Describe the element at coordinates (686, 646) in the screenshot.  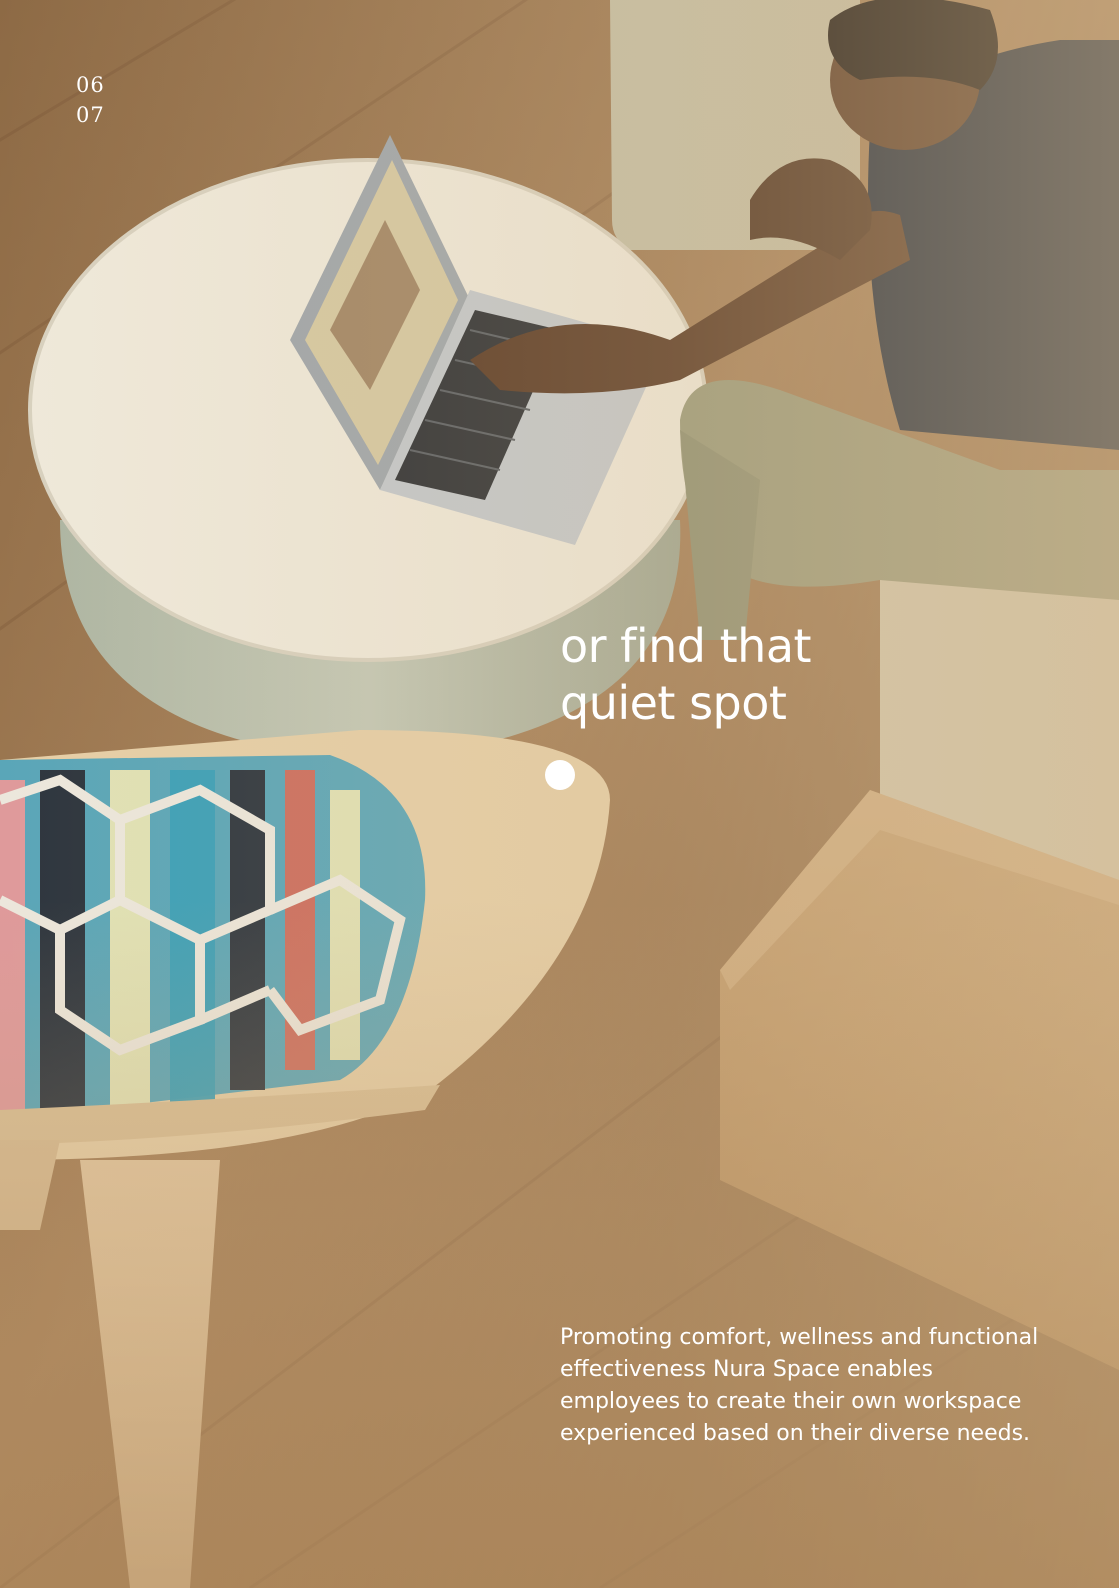
I see `headline-line-1: or find that` at that location.